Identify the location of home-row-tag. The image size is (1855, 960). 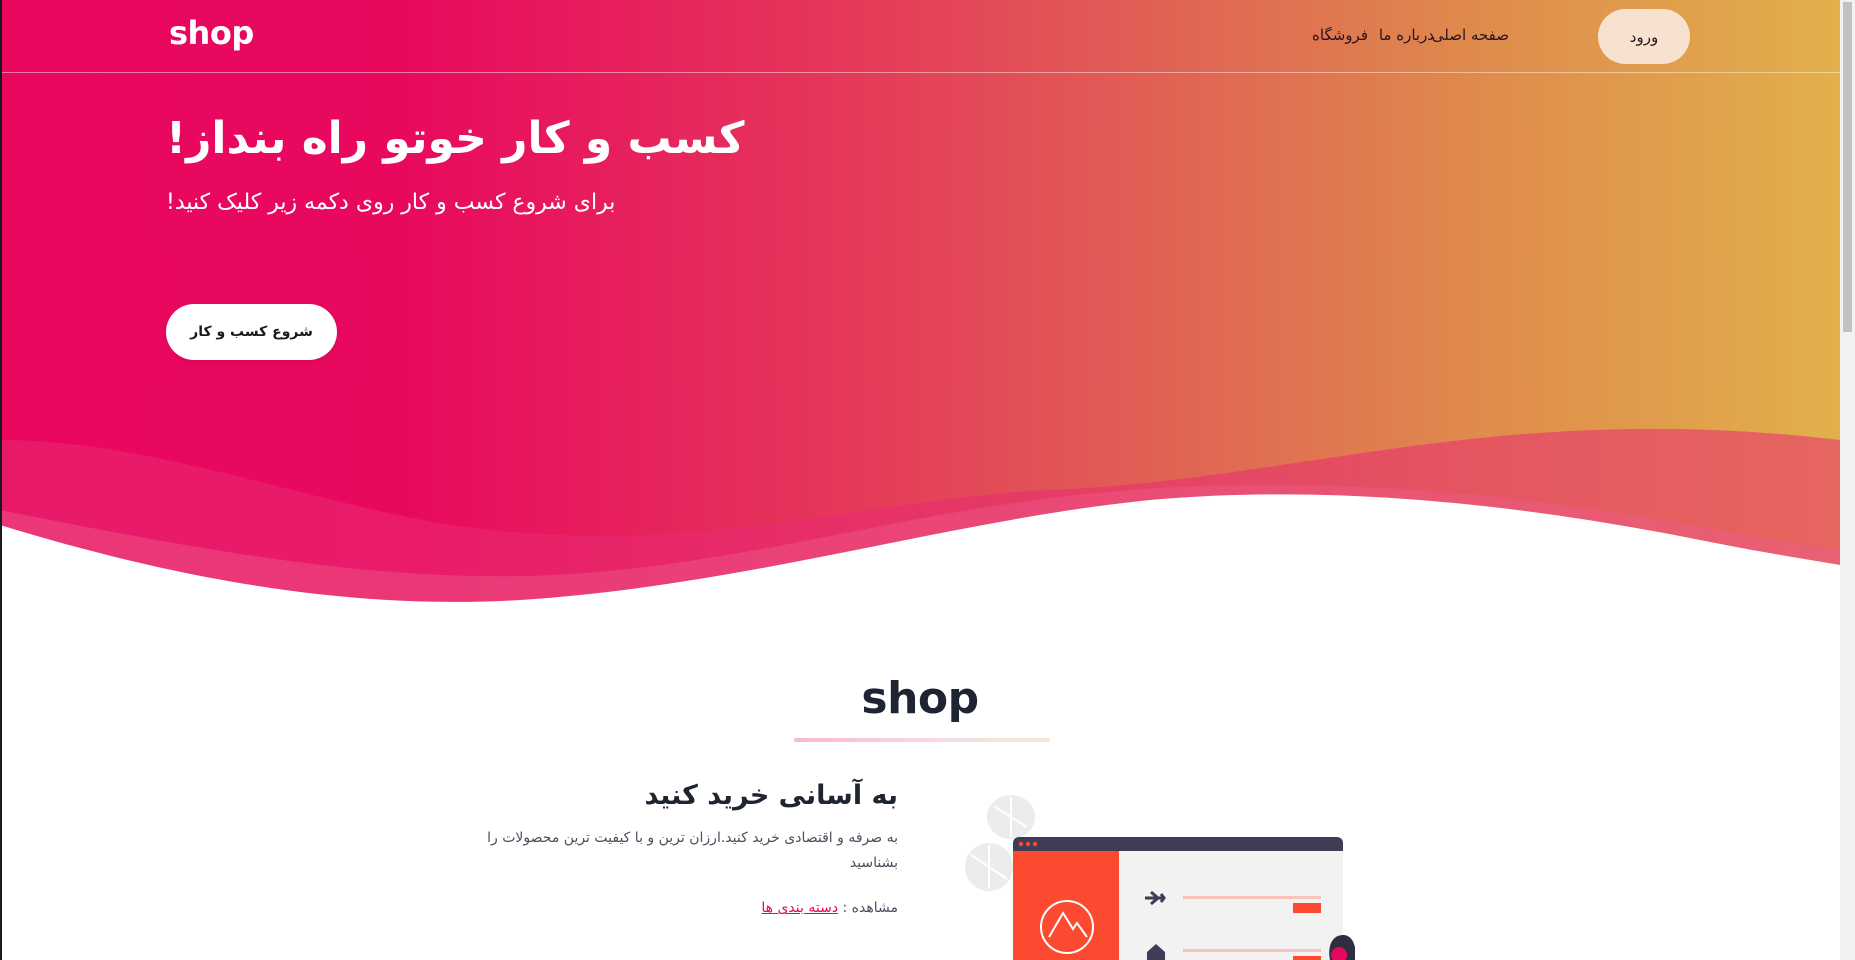
(1307, 958).